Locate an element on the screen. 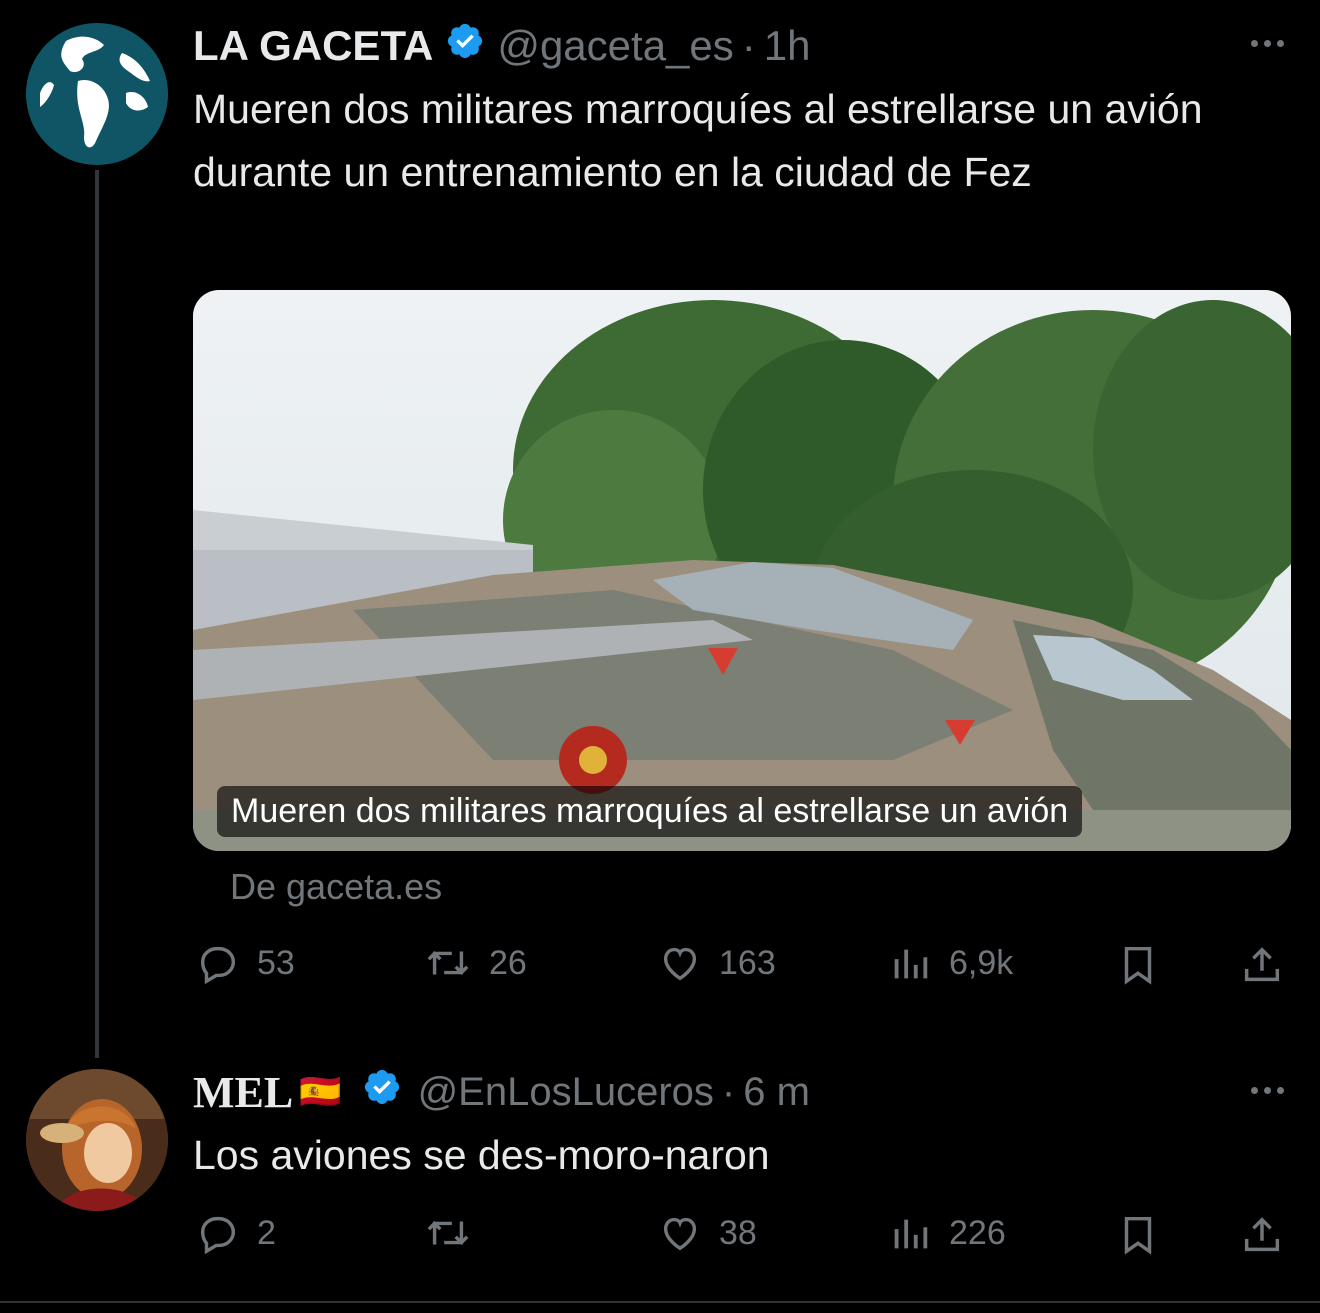 The width and height of the screenshot is (1320, 1313). globe-icon is located at coordinates (97, 94).